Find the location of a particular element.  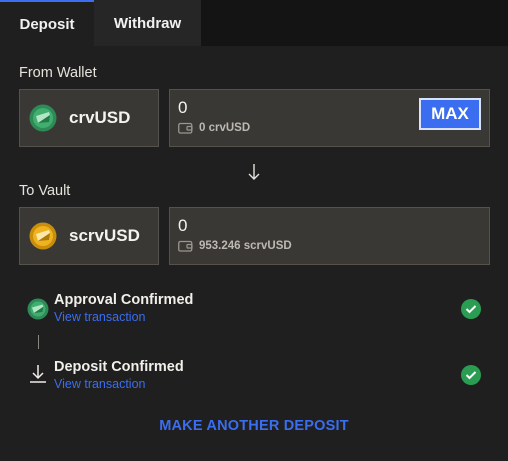

to-amount-value: 0 is located at coordinates (183, 225).